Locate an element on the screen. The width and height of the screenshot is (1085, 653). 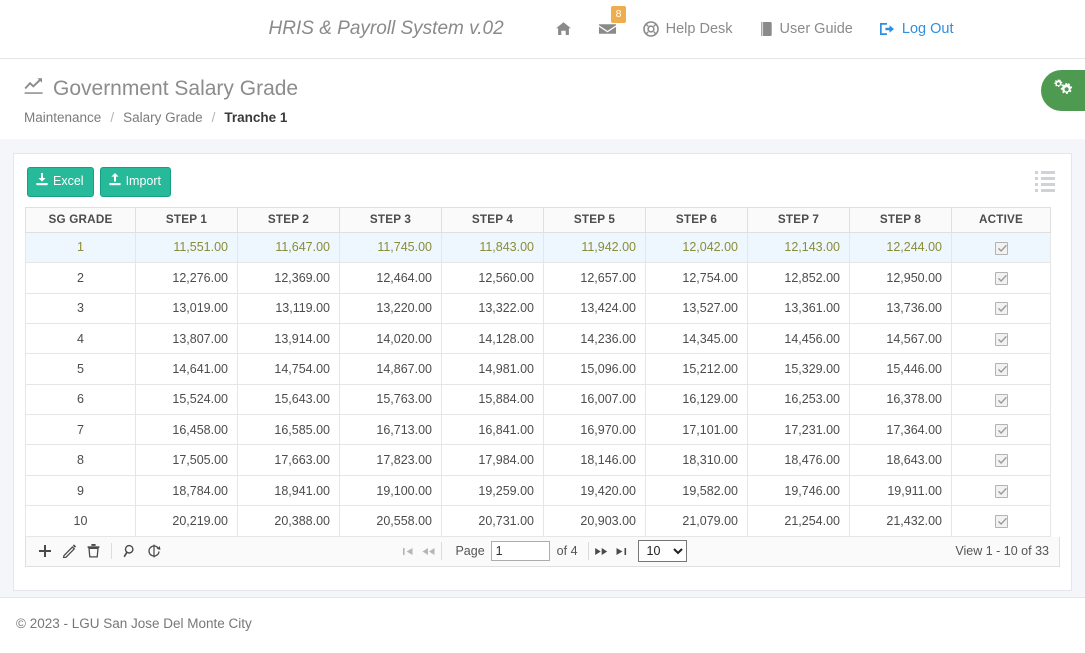
nav-log-out: Log Out is located at coordinates (916, 29).